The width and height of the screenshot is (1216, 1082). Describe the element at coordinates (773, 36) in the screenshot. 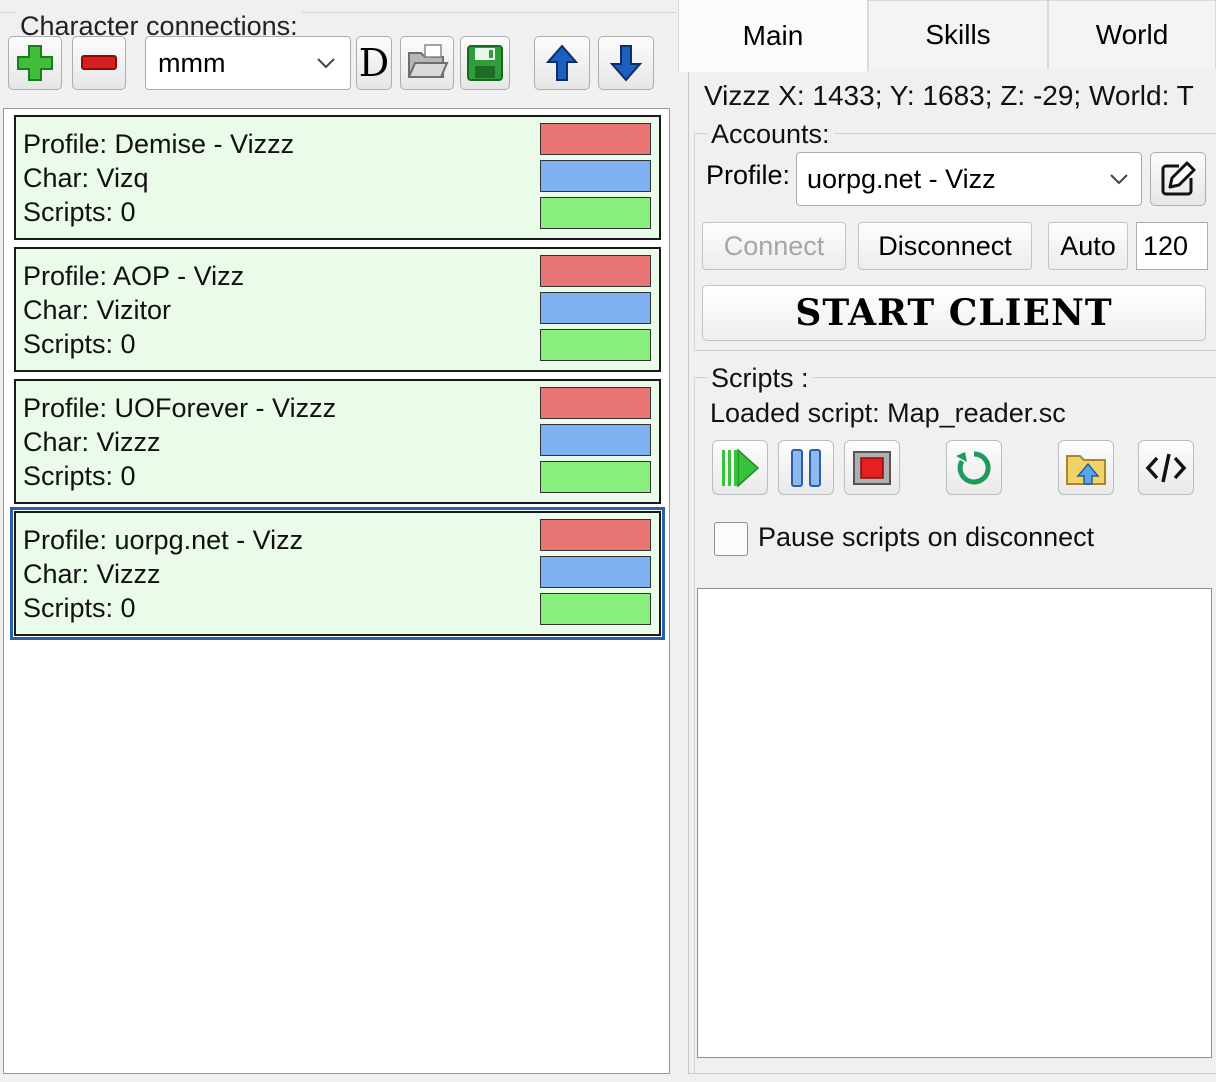

I see `tab-main: Main` at that location.